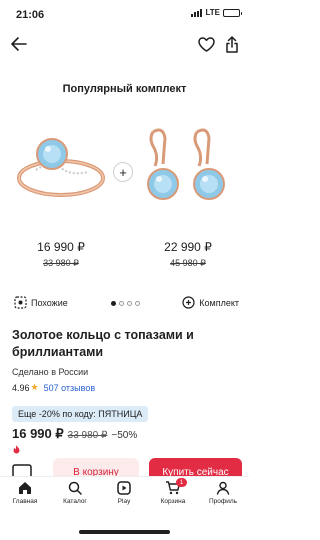  I want to click on rating-value: 4.96, so click(21, 387).